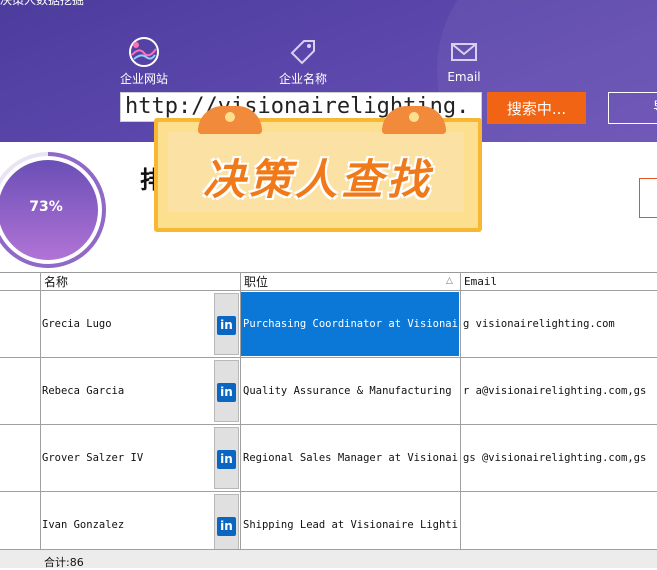 Image resolution: width=657 pixels, height=570 pixels. Describe the element at coordinates (350, 391) in the screenshot. I see `table-row-position: Quality Assurance & Manufacturing Eng` at that location.